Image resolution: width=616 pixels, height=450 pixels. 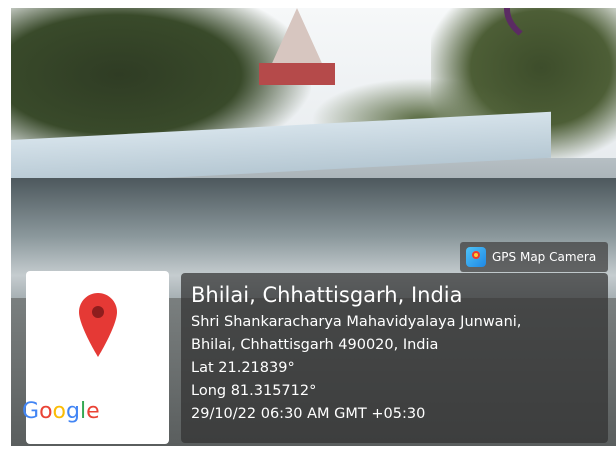 What do you see at coordinates (93, 411) in the screenshot?
I see `google-logo-letter: e` at bounding box center [93, 411].